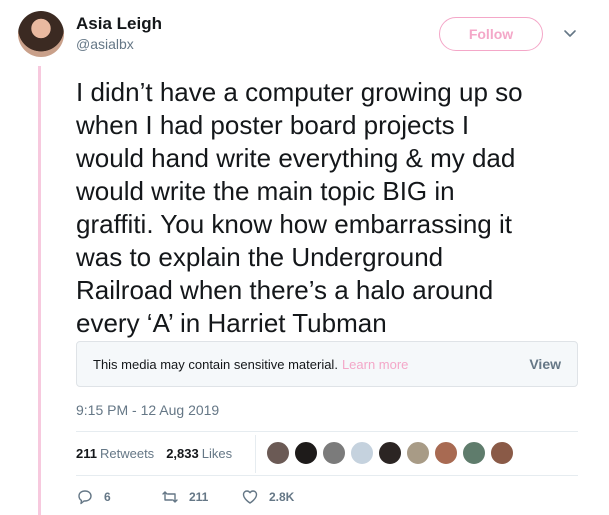 This screenshot has width=609, height=515. What do you see at coordinates (85, 497) in the screenshot?
I see `reply-icon` at bounding box center [85, 497].